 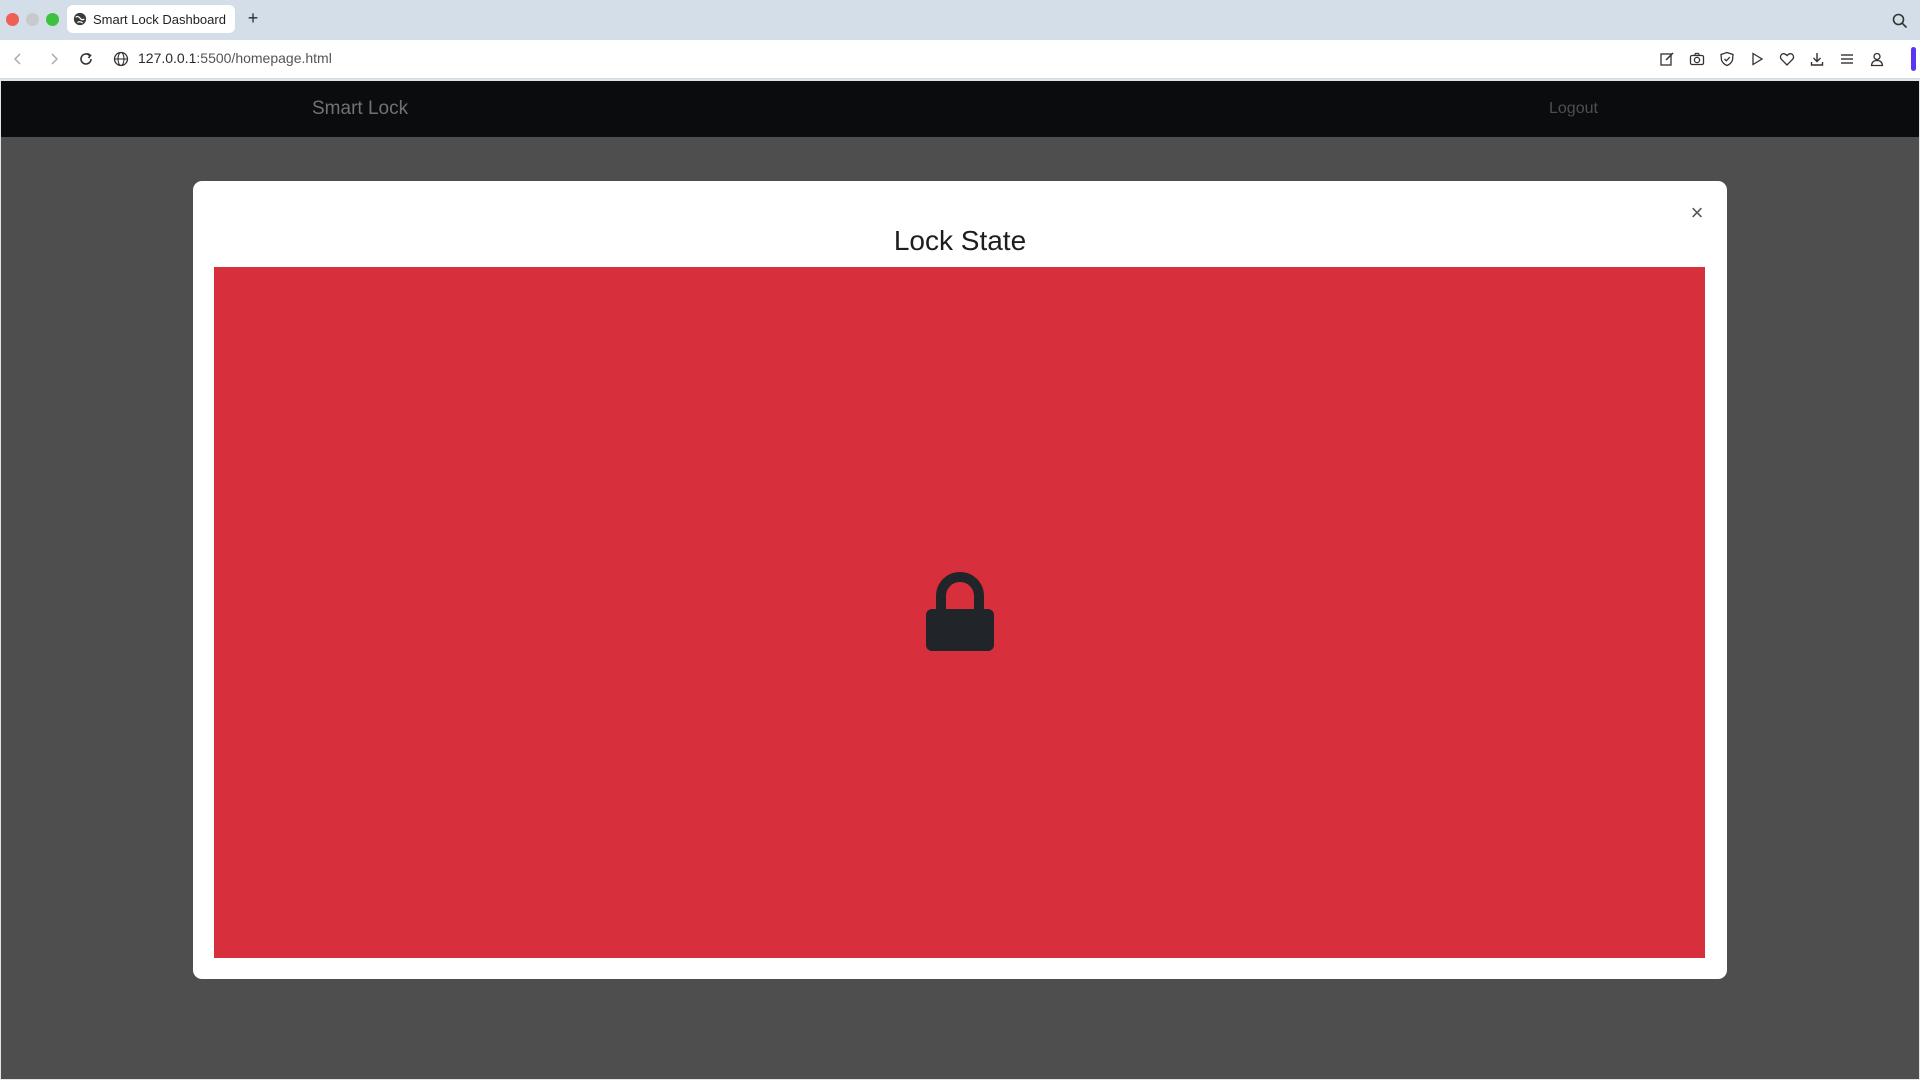 What do you see at coordinates (1697, 59) in the screenshot?
I see `camera-icon` at bounding box center [1697, 59].